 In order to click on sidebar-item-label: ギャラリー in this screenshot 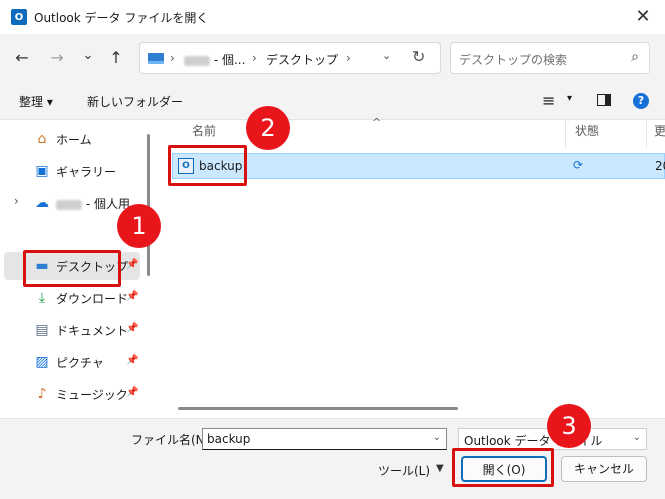, I will do `click(86, 172)`.